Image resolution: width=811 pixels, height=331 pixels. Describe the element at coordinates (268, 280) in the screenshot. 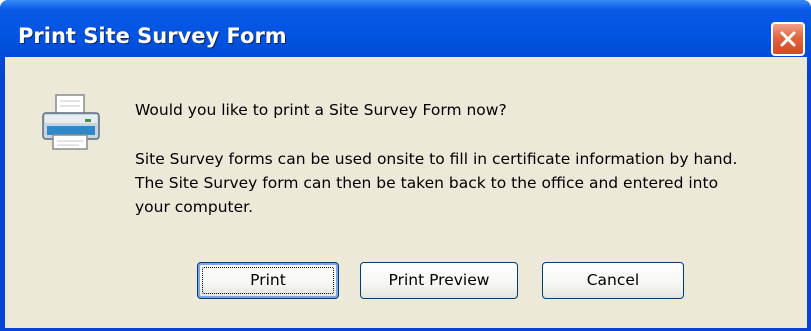

I see `print-button: Print` at that location.